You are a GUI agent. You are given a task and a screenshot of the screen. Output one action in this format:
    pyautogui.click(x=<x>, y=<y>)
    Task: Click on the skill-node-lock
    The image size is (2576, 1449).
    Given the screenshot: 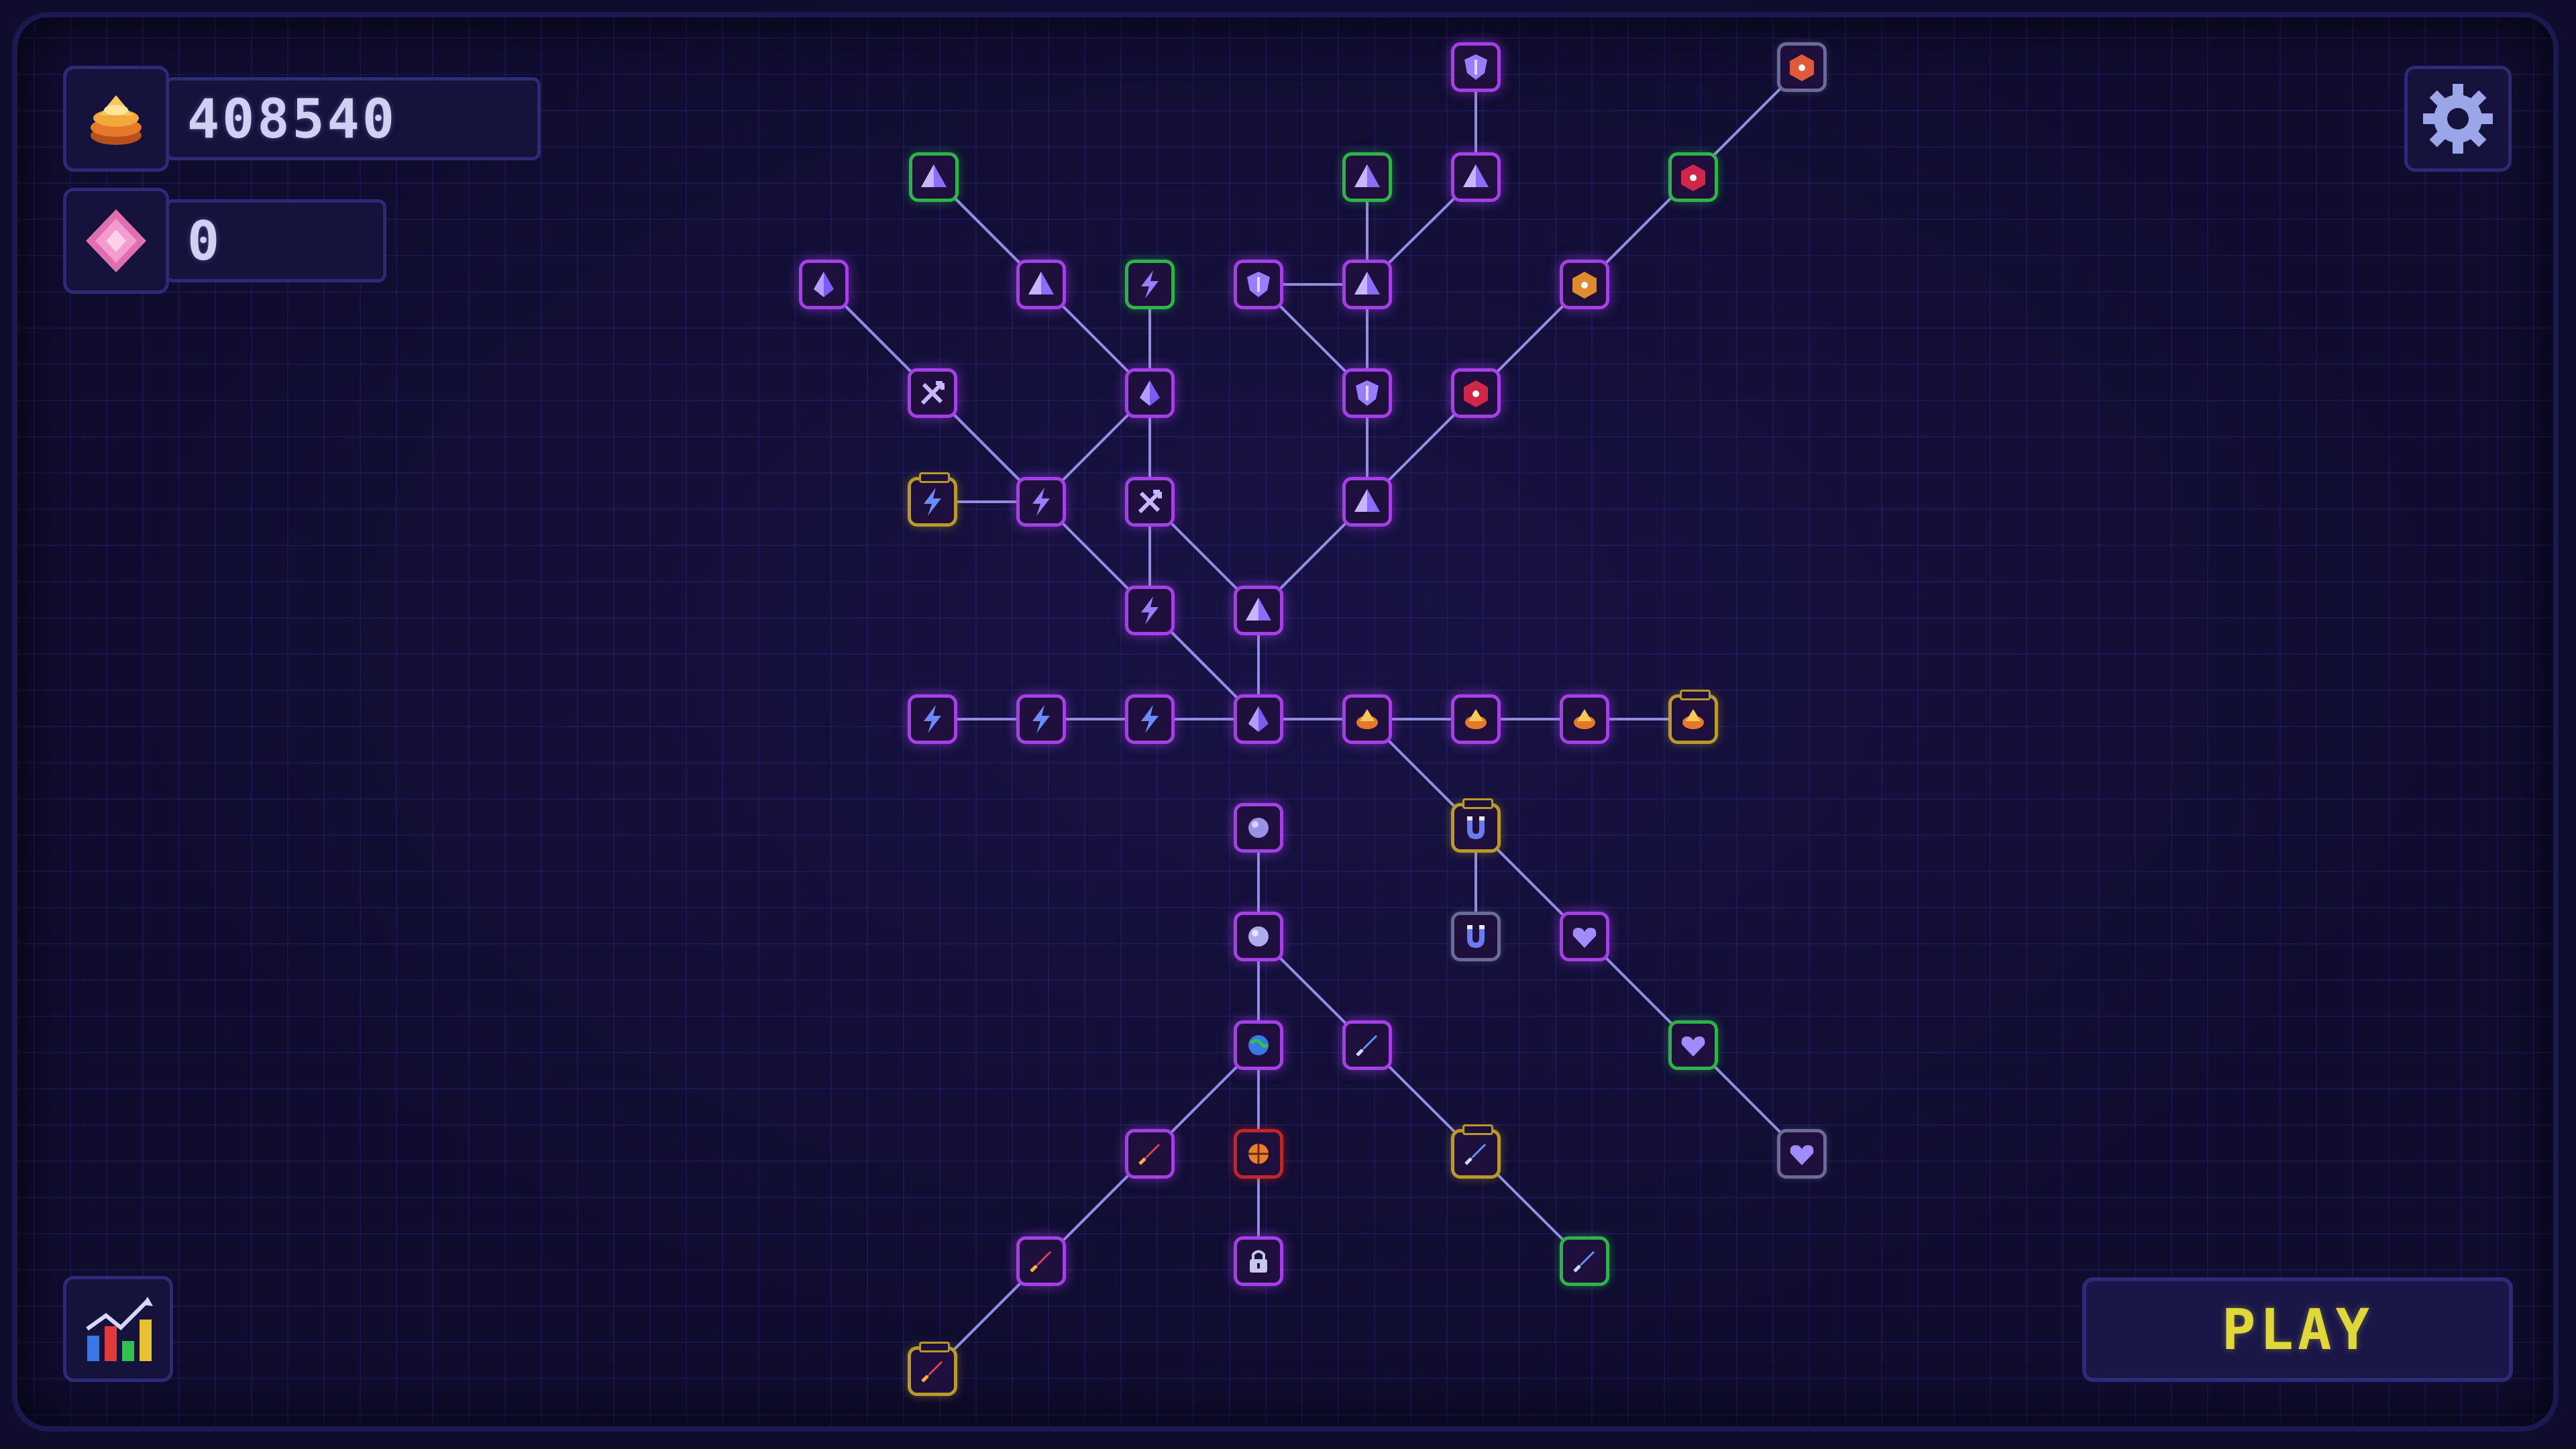 What is the action you would take?
    pyautogui.click(x=1258, y=1261)
    